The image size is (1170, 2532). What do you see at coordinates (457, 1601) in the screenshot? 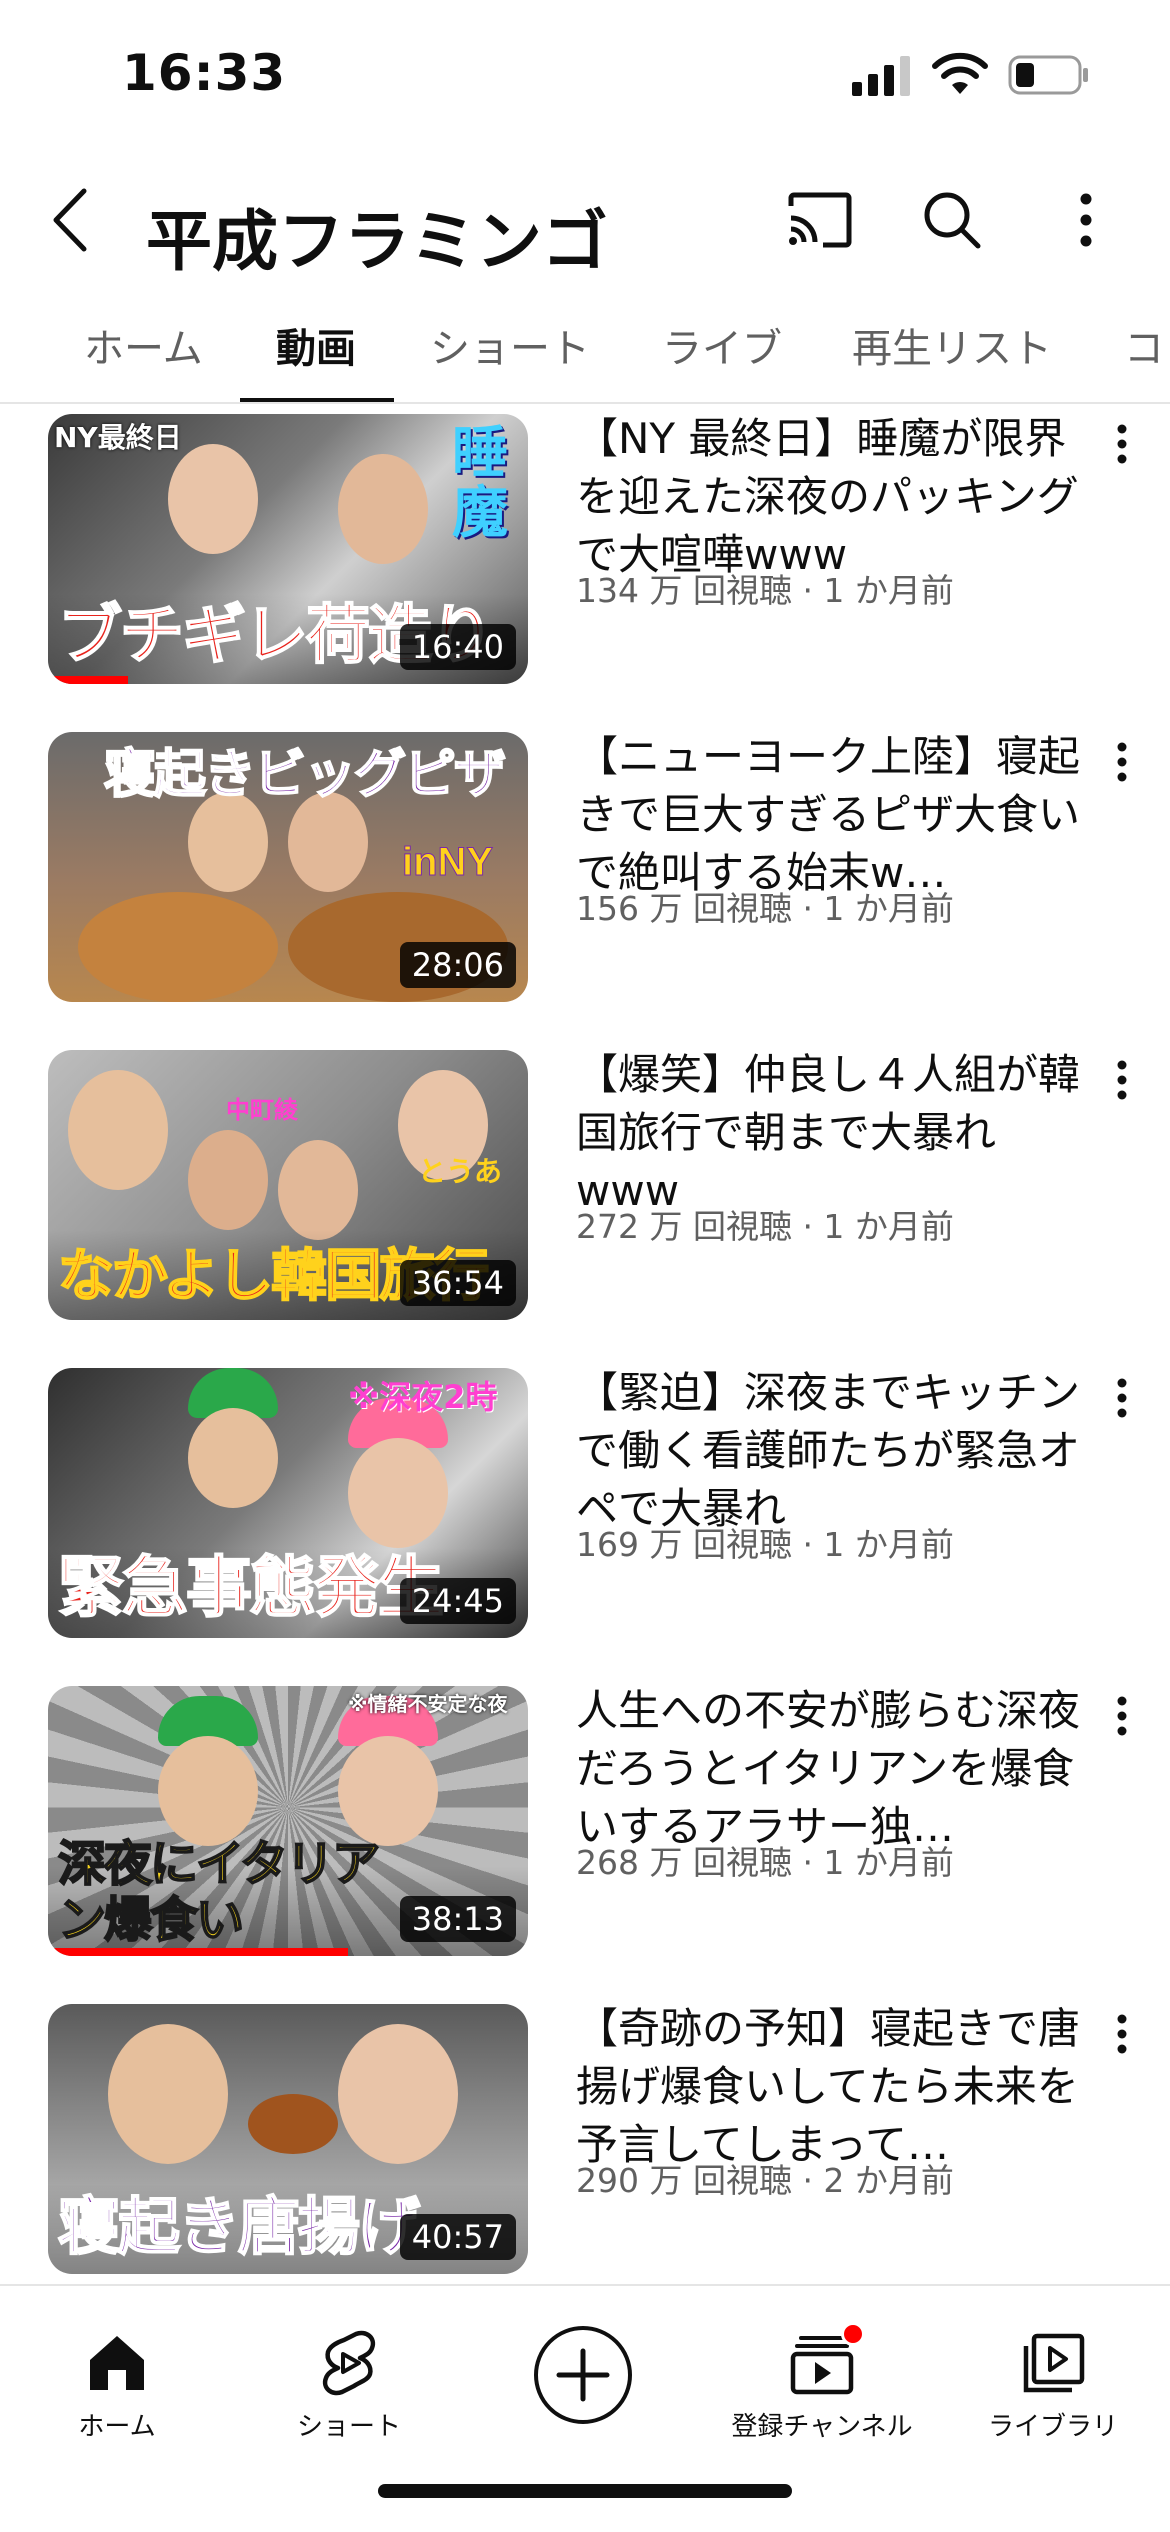
I see `duration-badge: 24:45` at bounding box center [457, 1601].